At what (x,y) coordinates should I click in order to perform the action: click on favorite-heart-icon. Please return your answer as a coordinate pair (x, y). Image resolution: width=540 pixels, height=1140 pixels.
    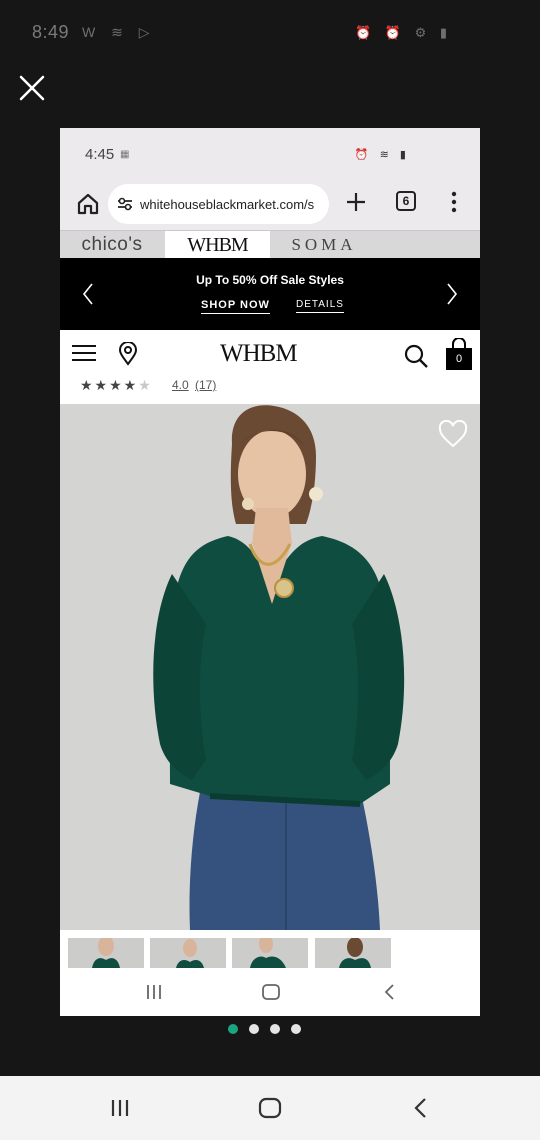
    Looking at the image, I should click on (453, 434).